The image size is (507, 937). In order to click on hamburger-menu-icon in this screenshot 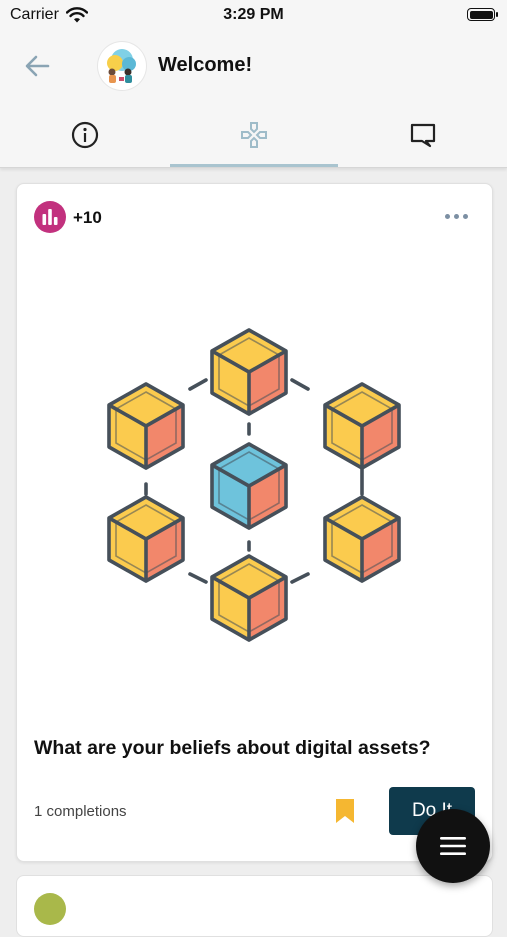, I will do `click(453, 846)`.